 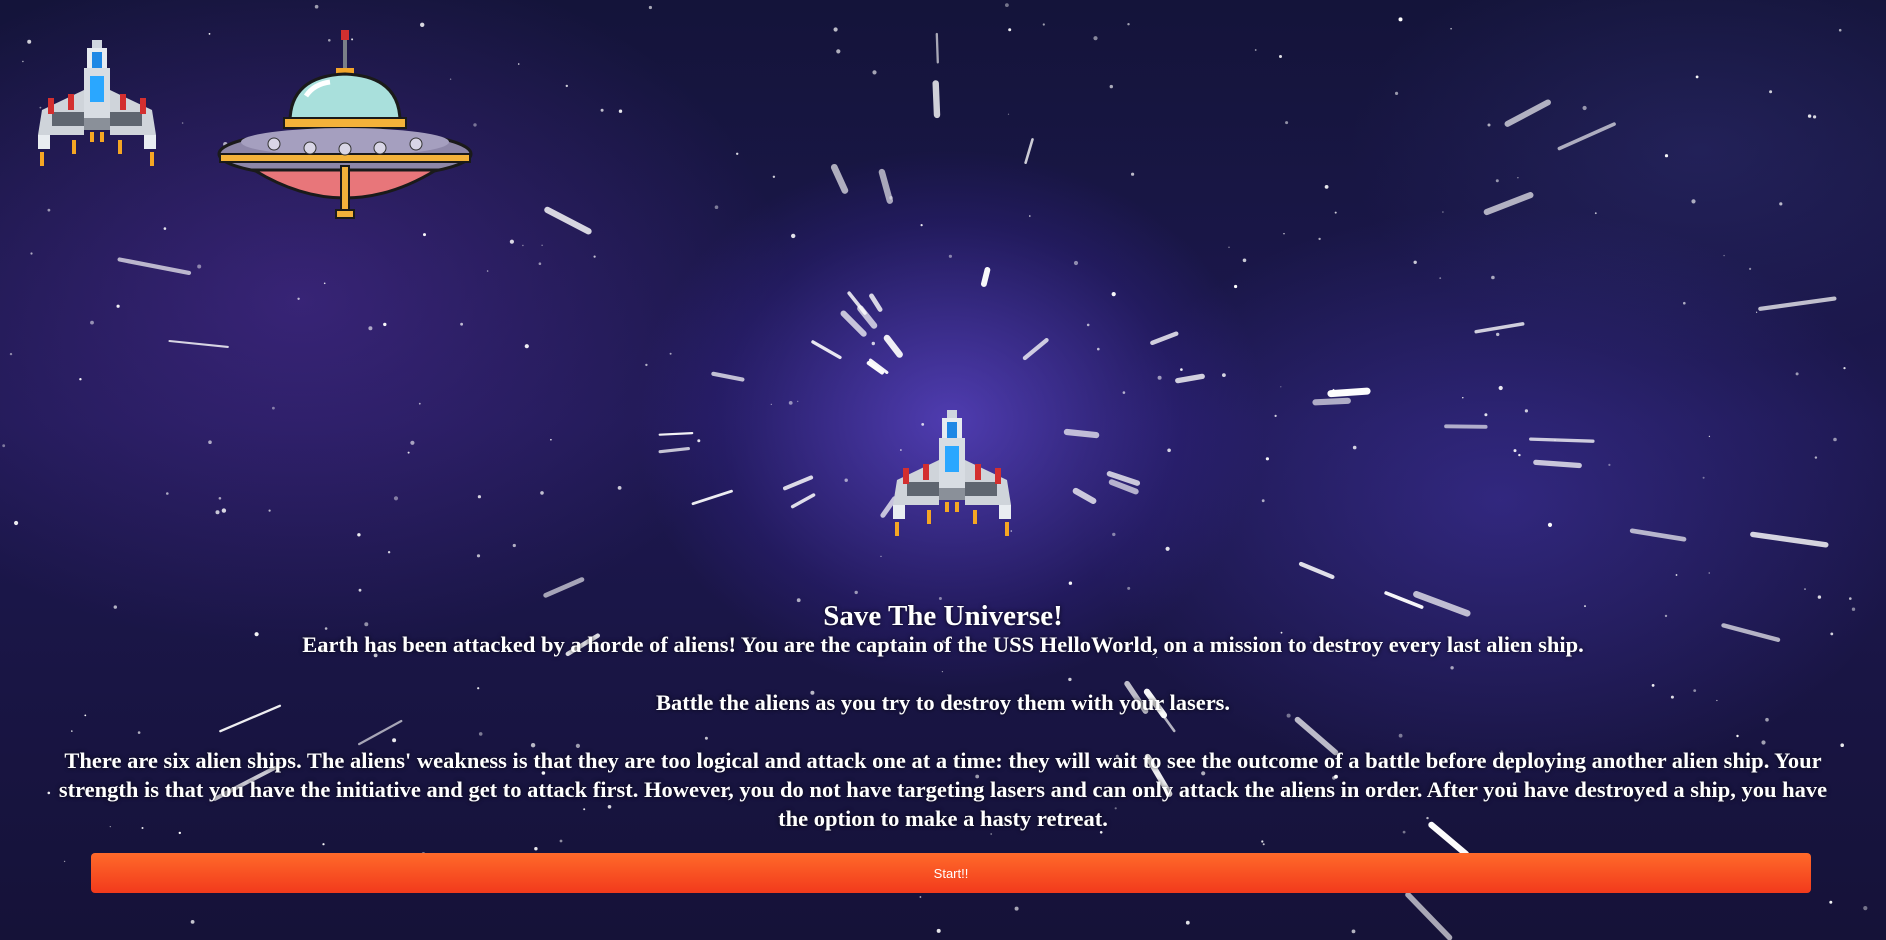 I want to click on alien-ufo-icon, so click(x=345, y=124).